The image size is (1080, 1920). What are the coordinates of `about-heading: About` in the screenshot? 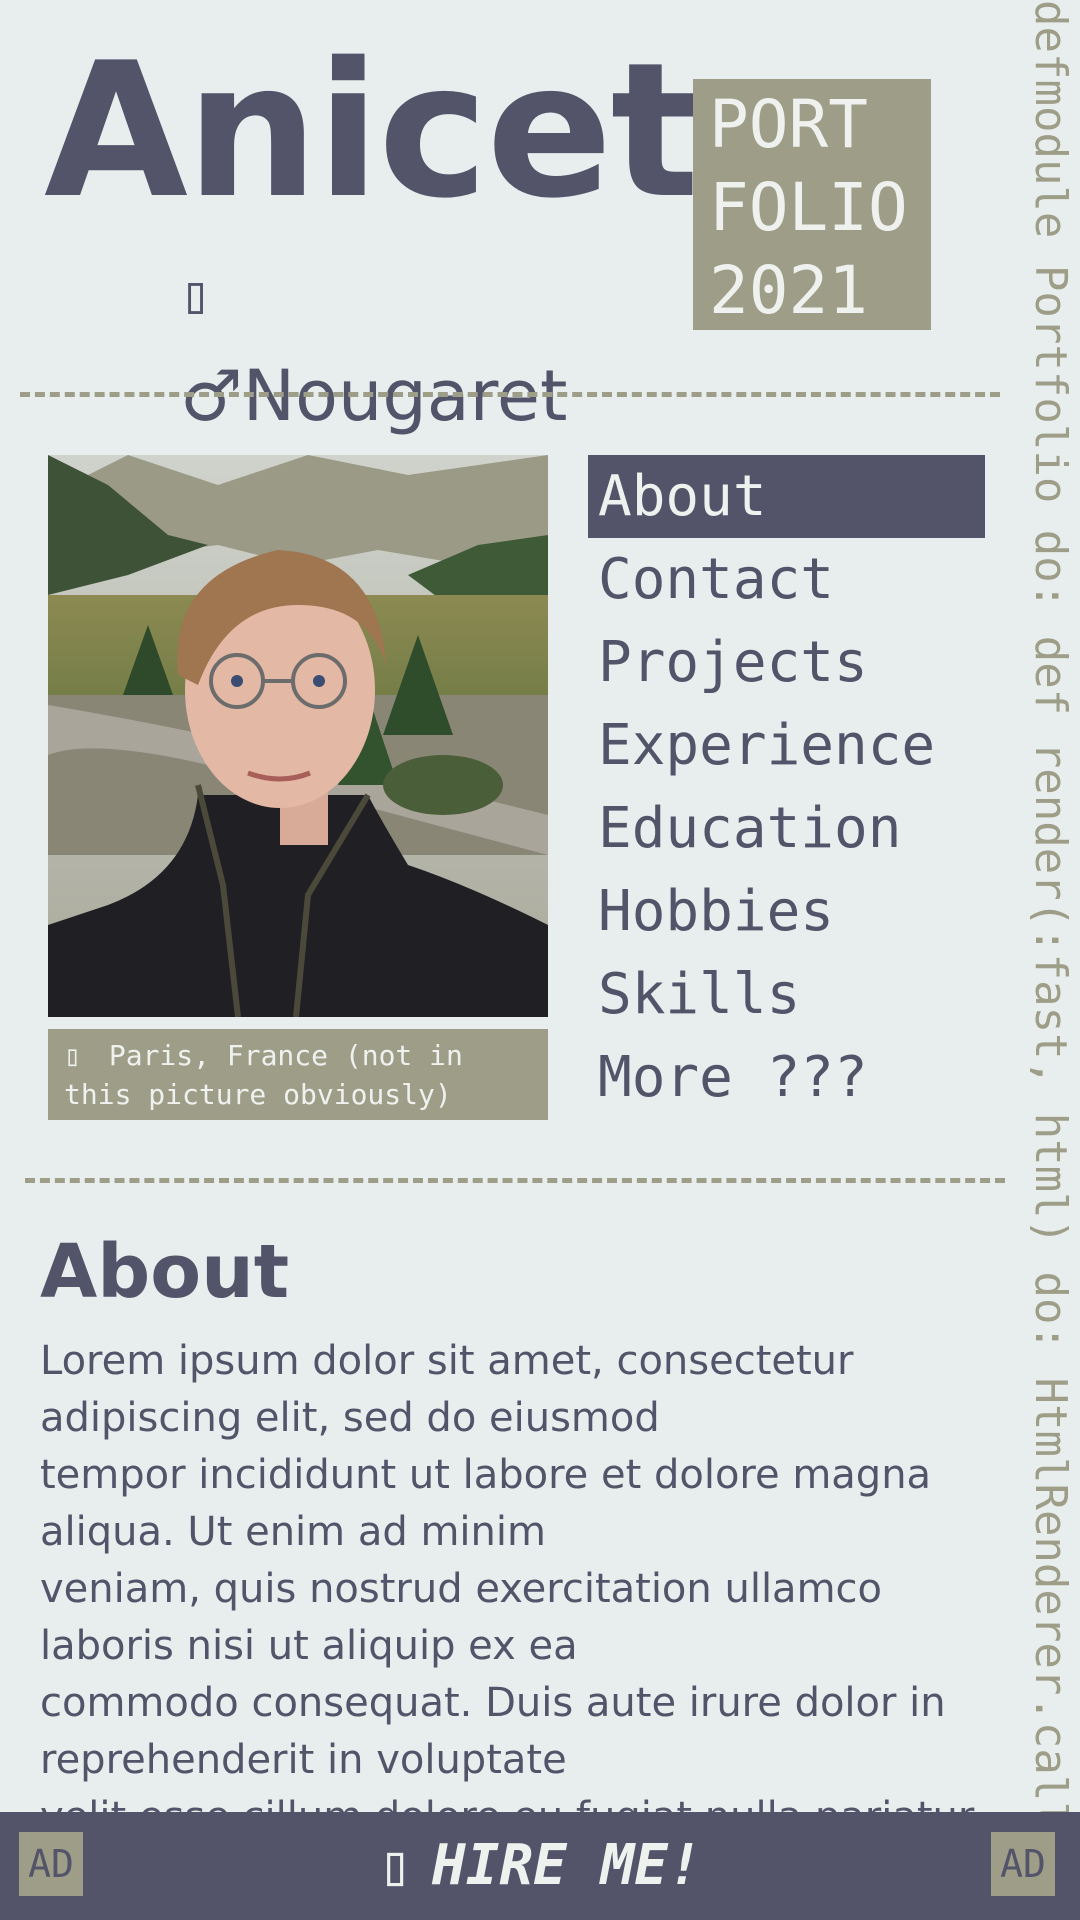 It's located at (165, 1272).